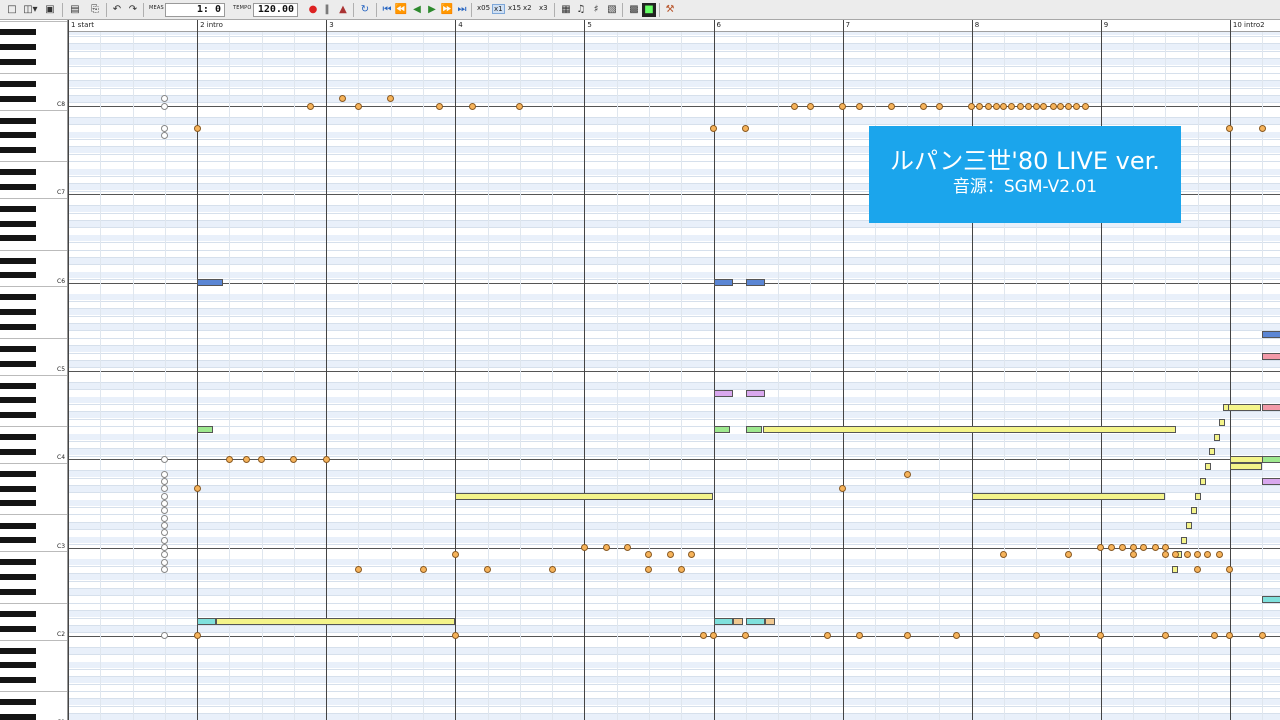 The width and height of the screenshot is (1280, 720). I want to click on measure-label: 10 intro2, so click(1249, 25).